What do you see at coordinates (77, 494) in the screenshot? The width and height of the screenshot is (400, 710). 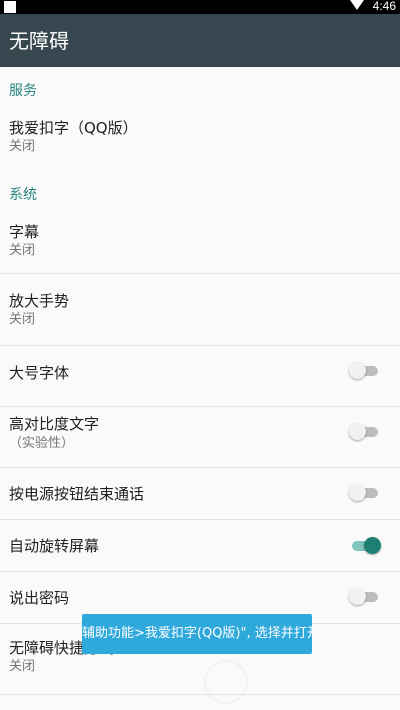 I see `setting-title: 按电源按钮结束通话` at bounding box center [77, 494].